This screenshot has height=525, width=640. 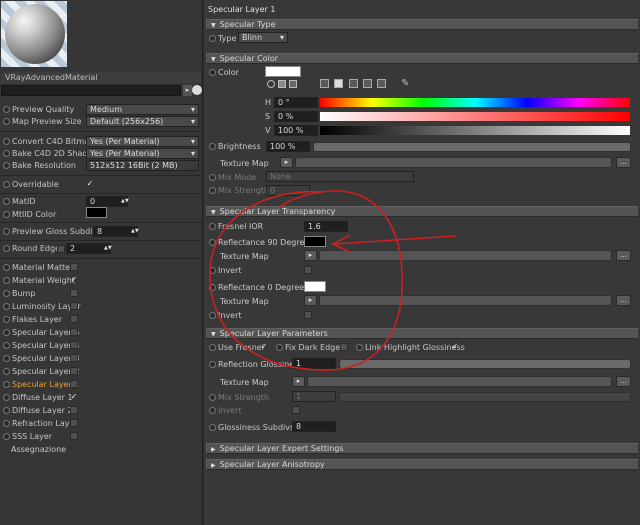 What do you see at coordinates (344, 347) in the screenshot?
I see `fix-dark-edges-checkbox` at bounding box center [344, 347].